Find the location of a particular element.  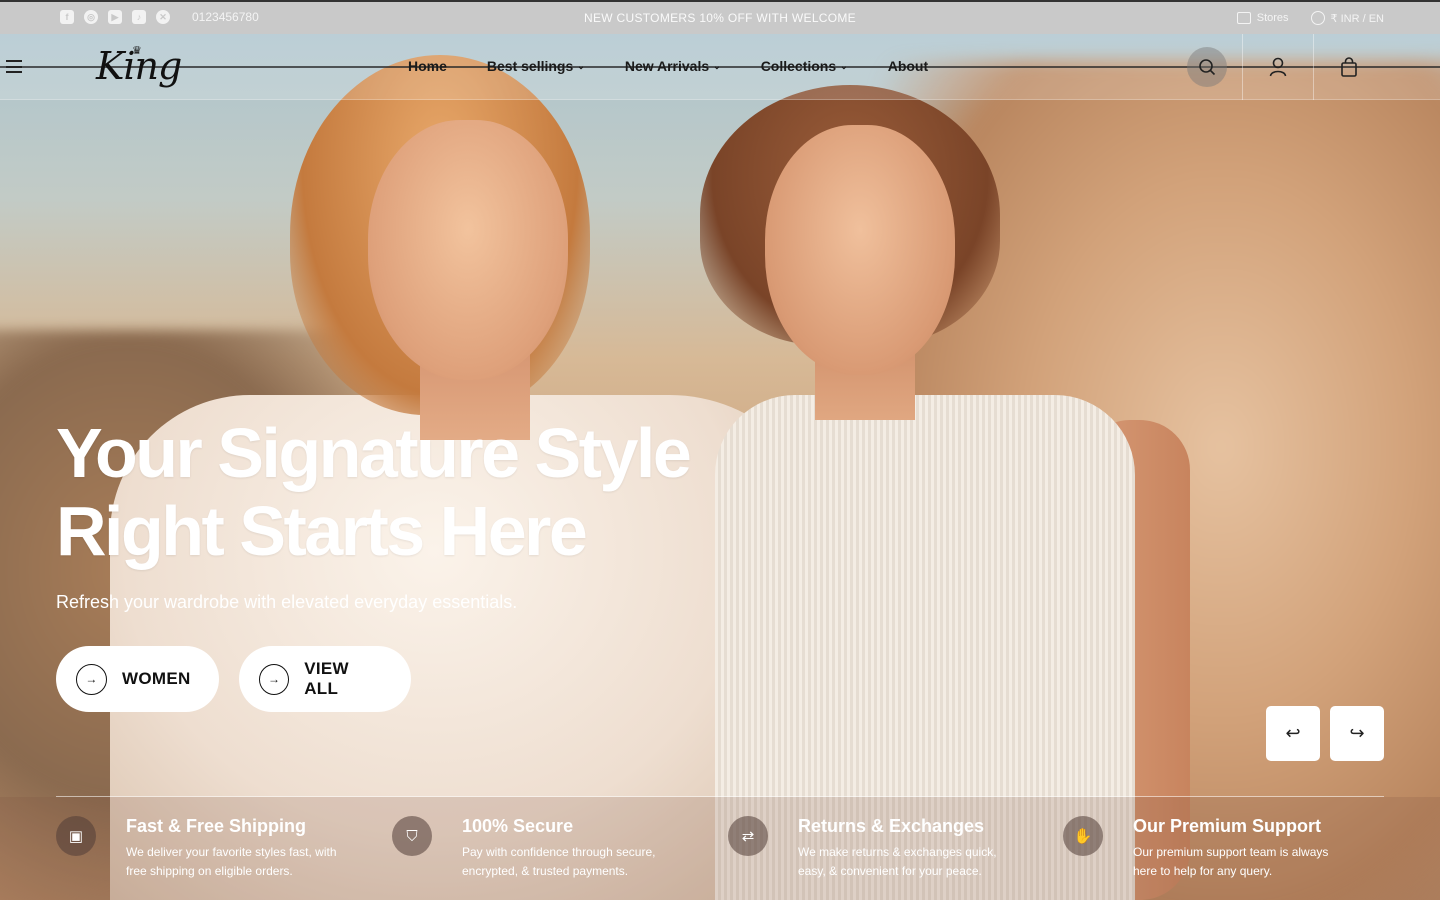

topbar-utilities: Stores ₹ INR / EN is located at coordinates (1310, 18).